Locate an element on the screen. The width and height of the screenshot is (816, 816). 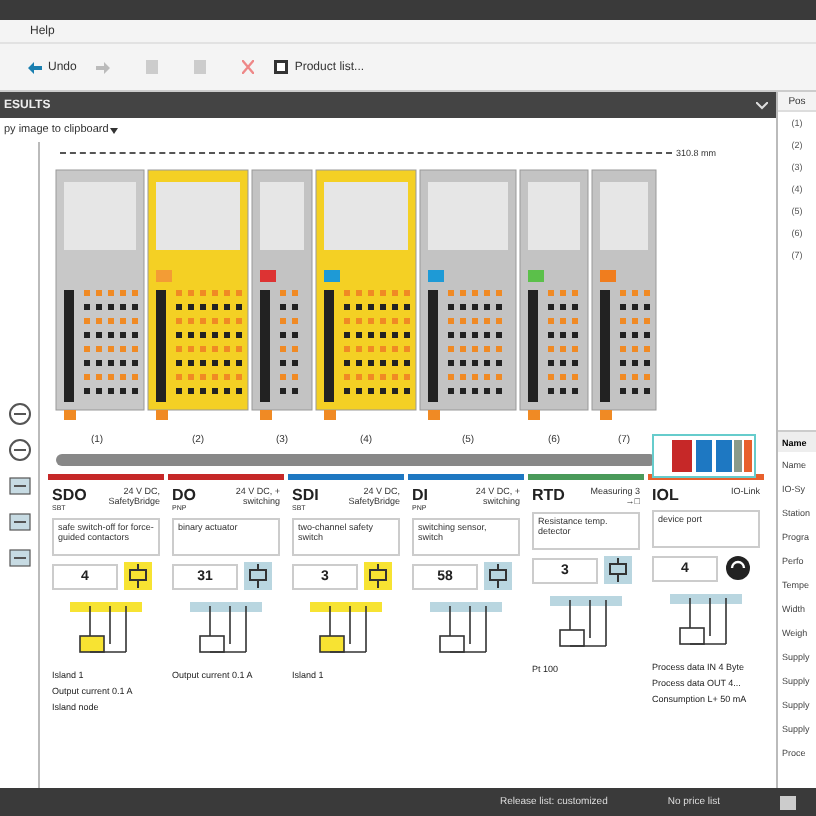
horizontal-scrollbar is located at coordinates (356, 460).